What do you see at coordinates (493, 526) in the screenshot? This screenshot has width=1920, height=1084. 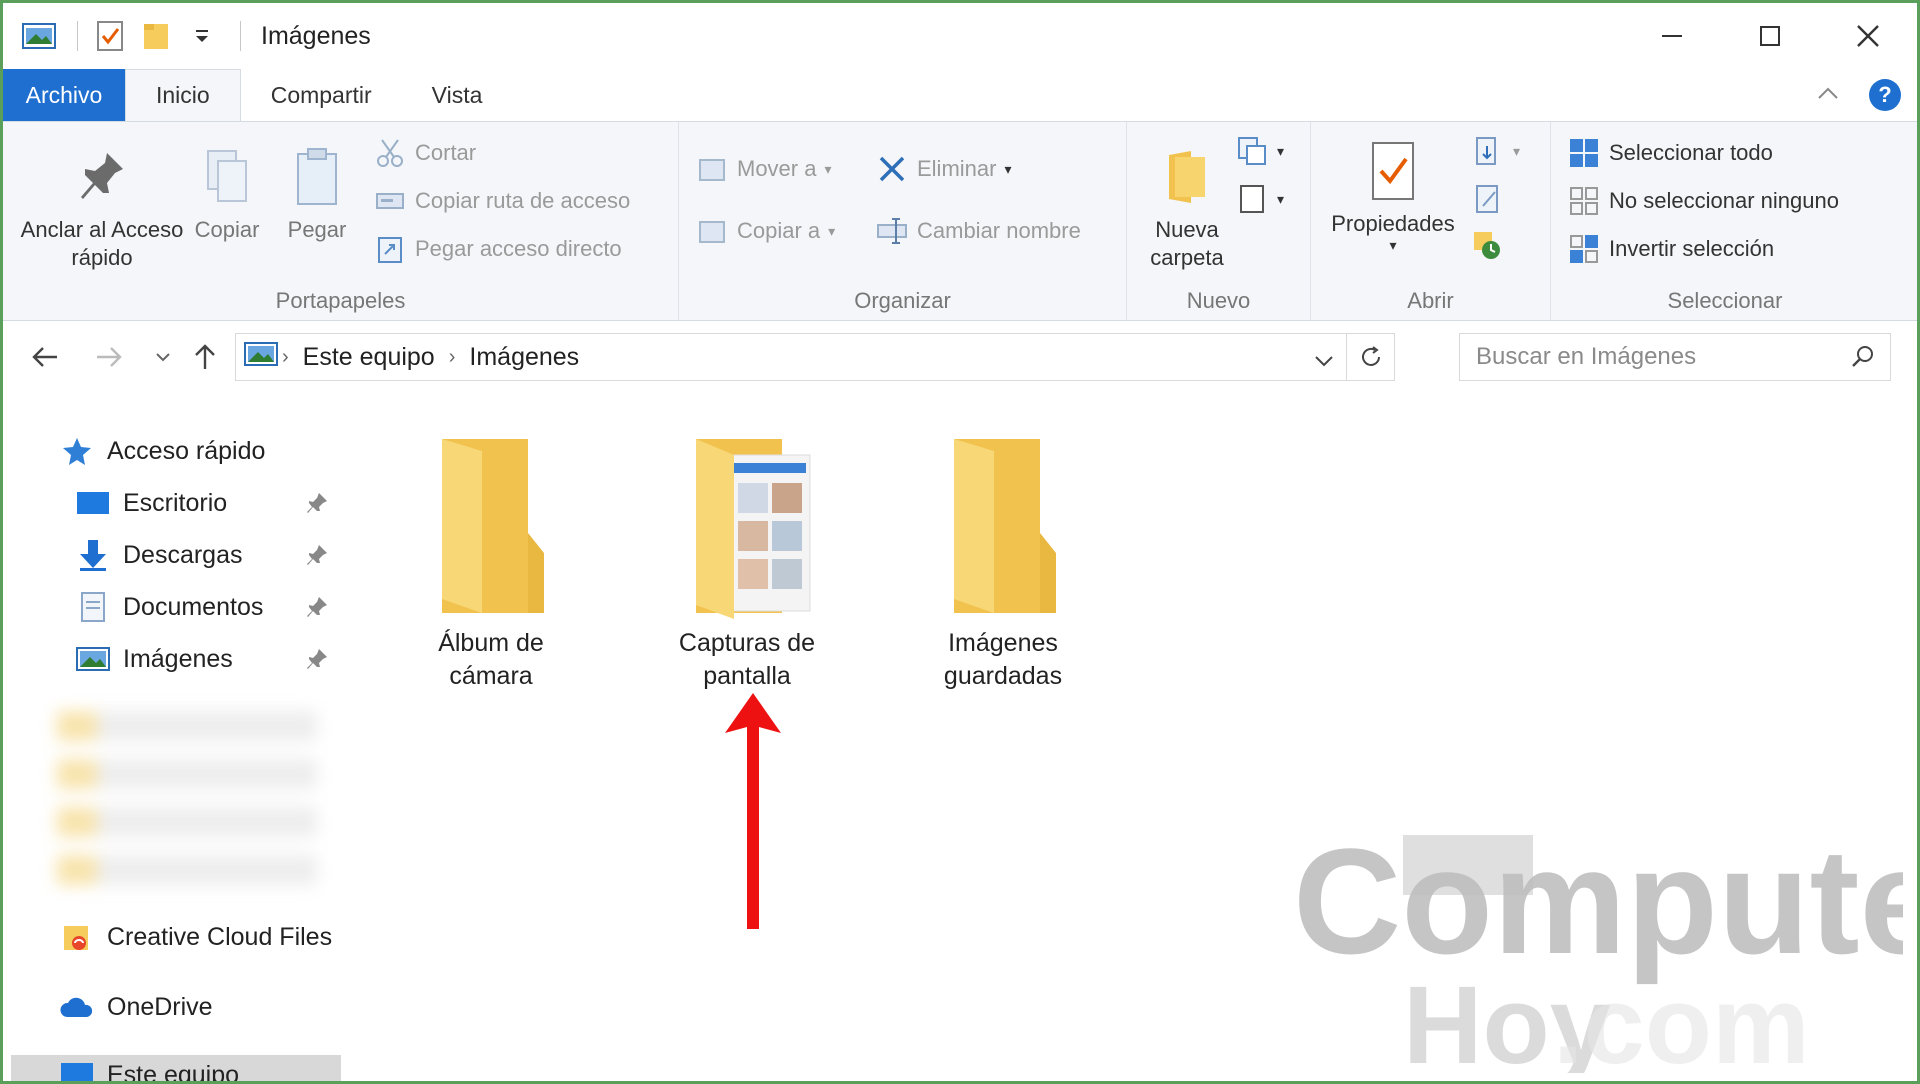 I see `folder-icon` at bounding box center [493, 526].